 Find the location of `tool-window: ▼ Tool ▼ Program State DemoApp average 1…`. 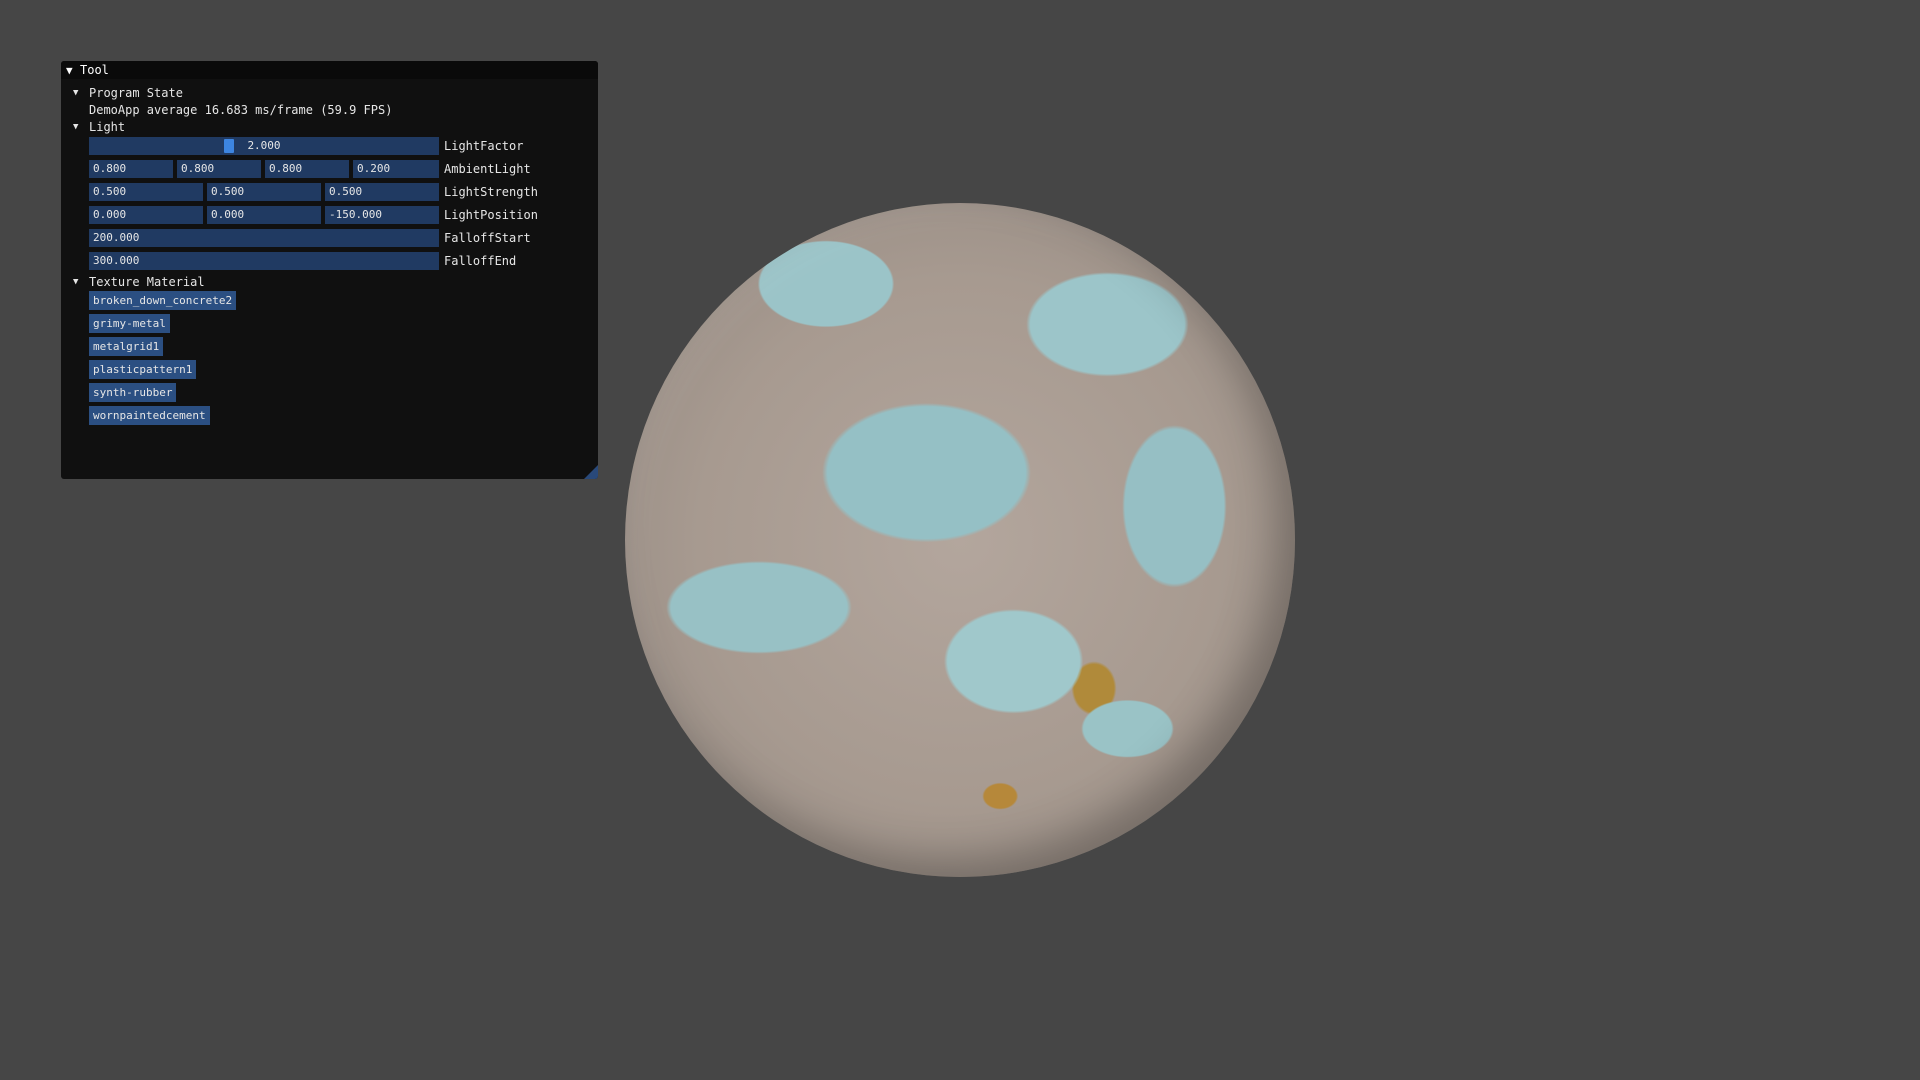

tool-window: ▼ Tool ▼ Program State DemoApp average 1… is located at coordinates (329, 270).